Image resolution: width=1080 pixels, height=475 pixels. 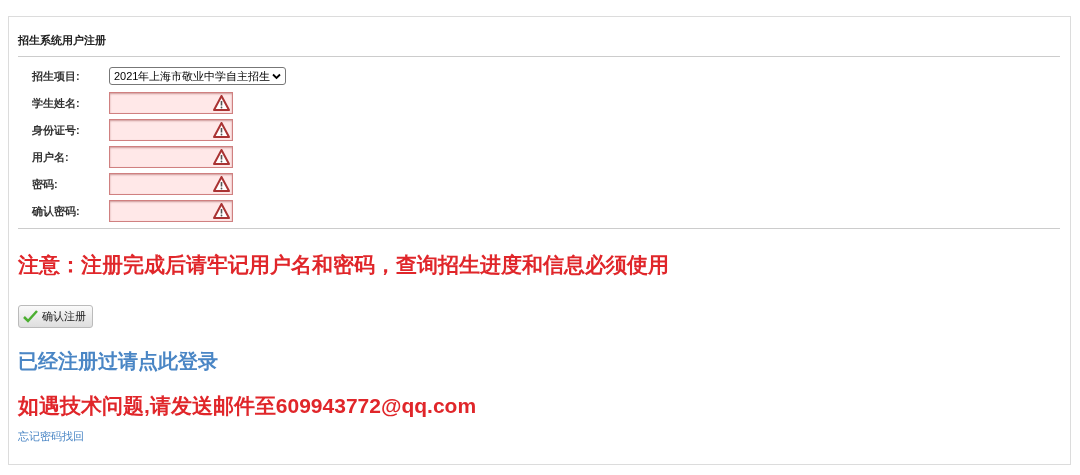 What do you see at coordinates (51, 436) in the screenshot?
I see `forgot-password-link: 忘记密码找回` at bounding box center [51, 436].